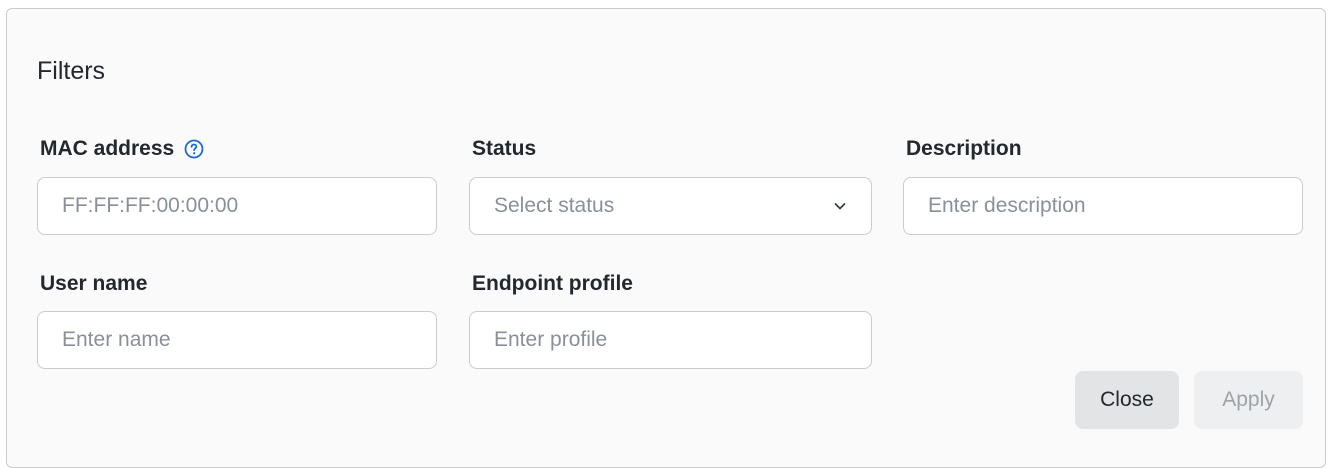 The image size is (1335, 468). I want to click on user-name-label: User name, so click(94, 283).